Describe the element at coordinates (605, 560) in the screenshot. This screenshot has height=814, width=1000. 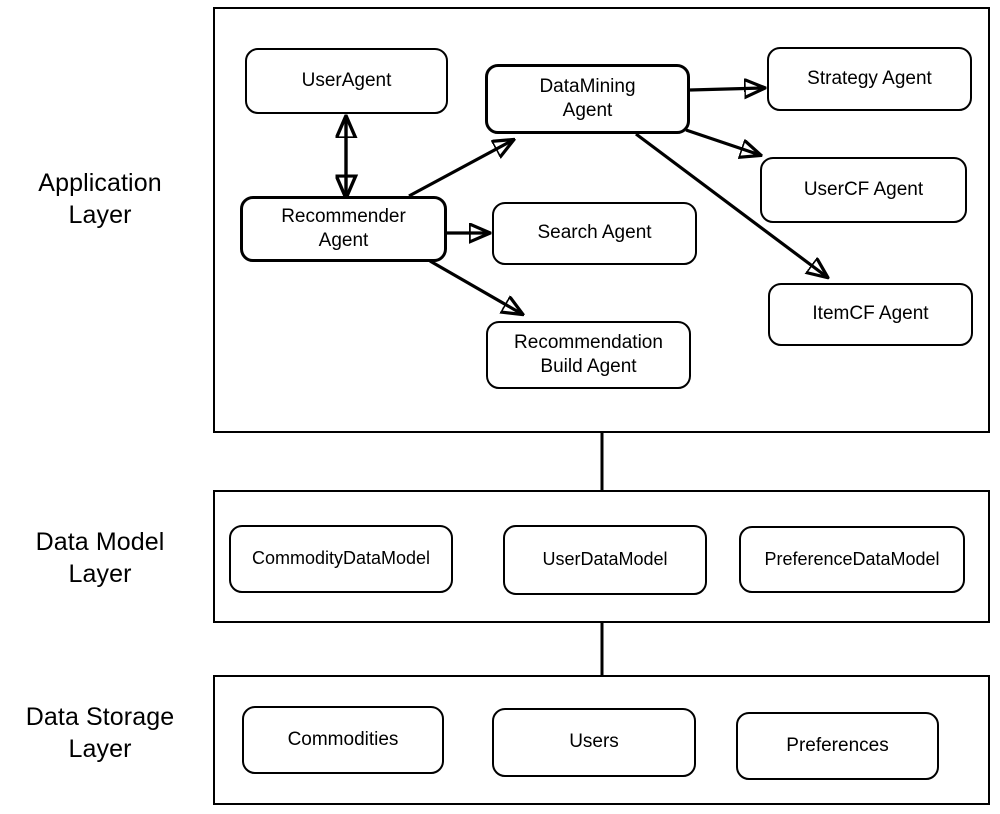
I see `node-user-data-model: UserDataModel` at that location.